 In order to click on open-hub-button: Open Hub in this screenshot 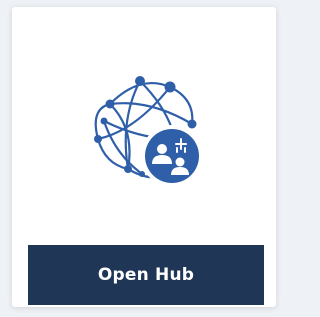, I will do `click(146, 275)`.